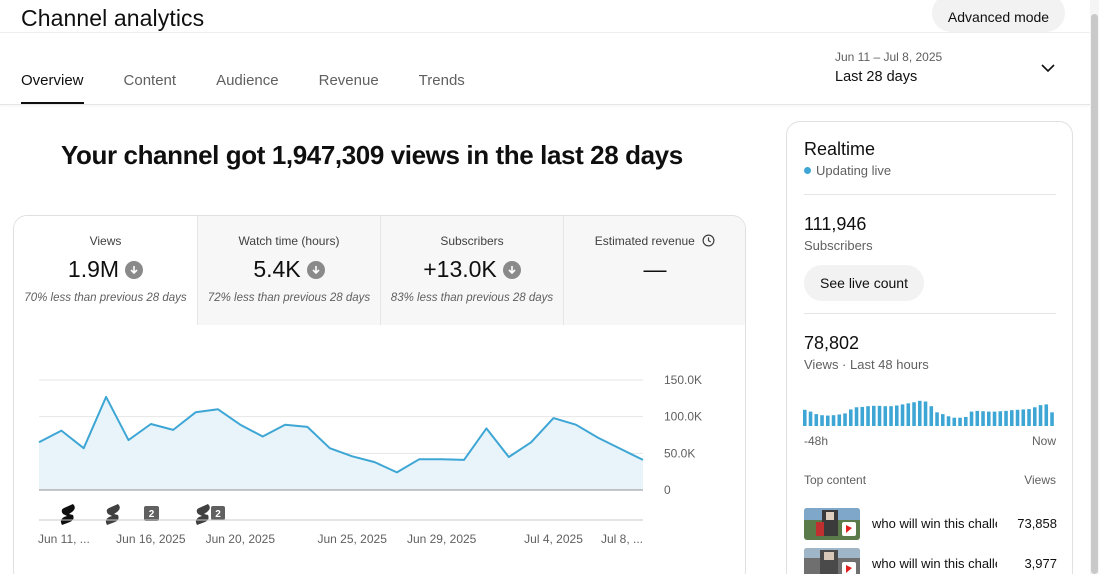 The width and height of the screenshot is (1099, 574). Describe the element at coordinates (1048, 68) in the screenshot. I see `chevron-down-icon` at that location.